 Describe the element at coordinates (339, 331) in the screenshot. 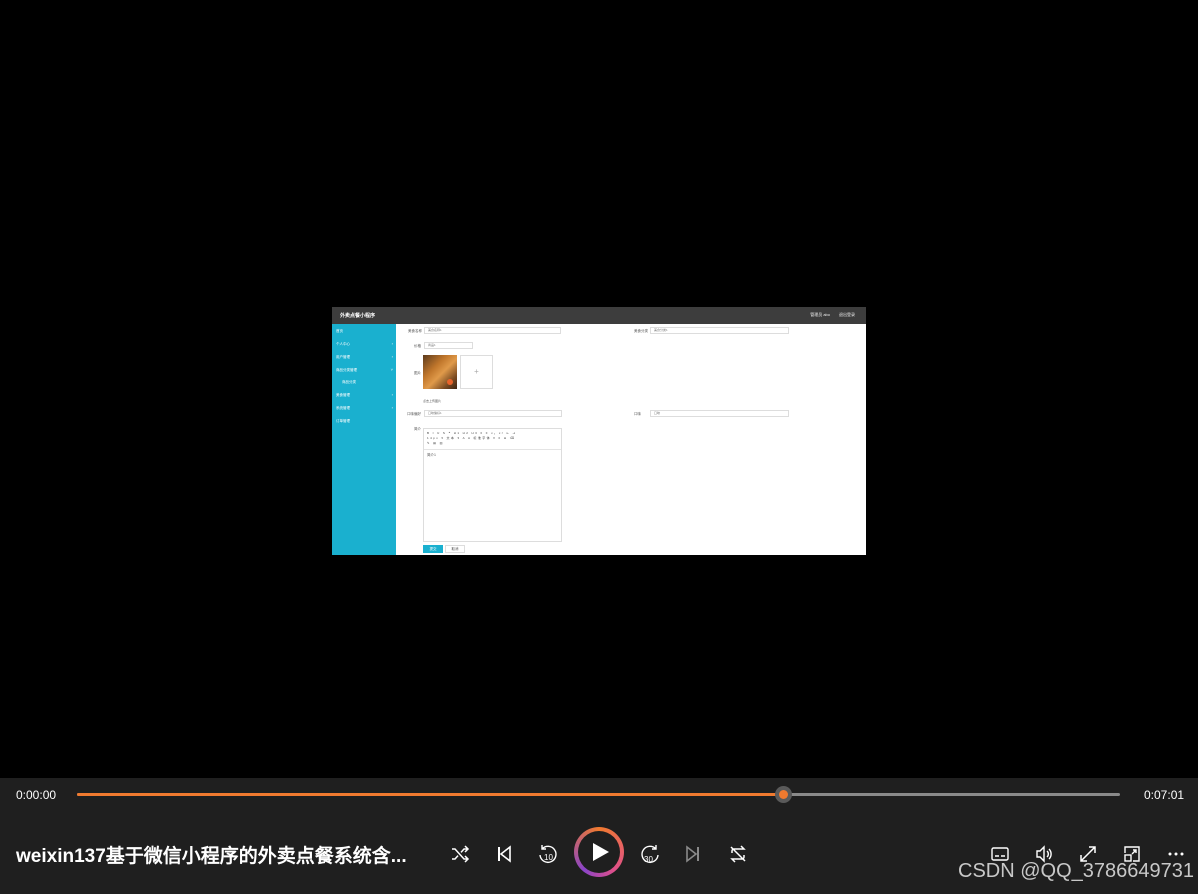

I see `sidebar-item-home: 首页` at that location.